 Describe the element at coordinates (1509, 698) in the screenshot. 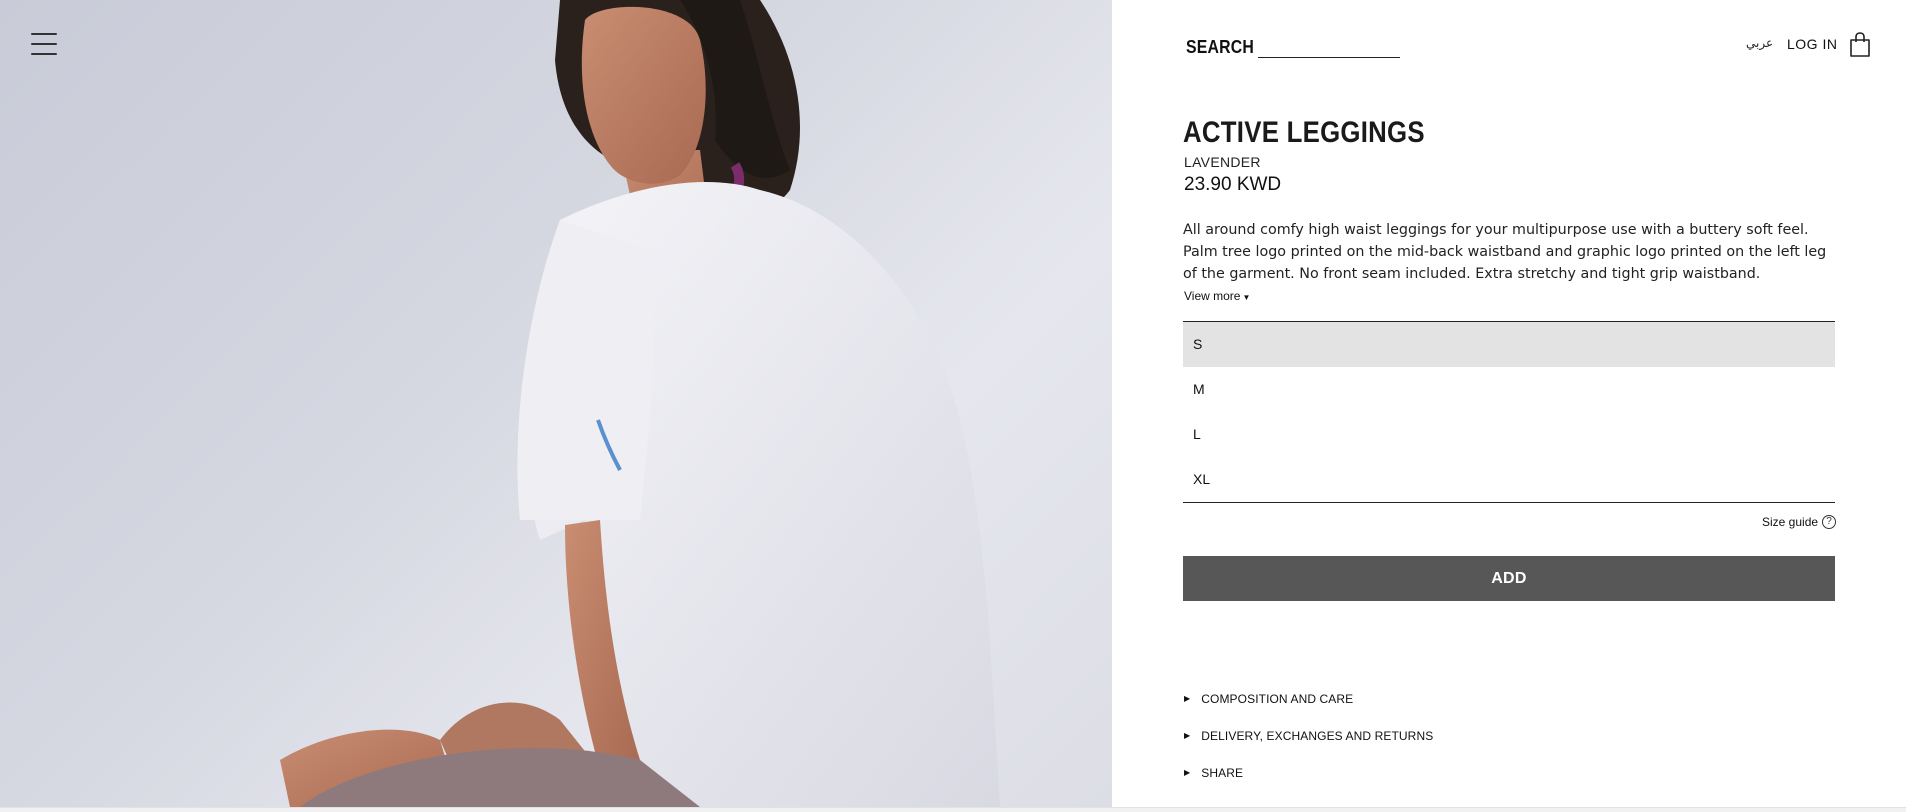

I see `accordion-composition-and-care: ▶ COMPOSITION AND CARE` at that location.